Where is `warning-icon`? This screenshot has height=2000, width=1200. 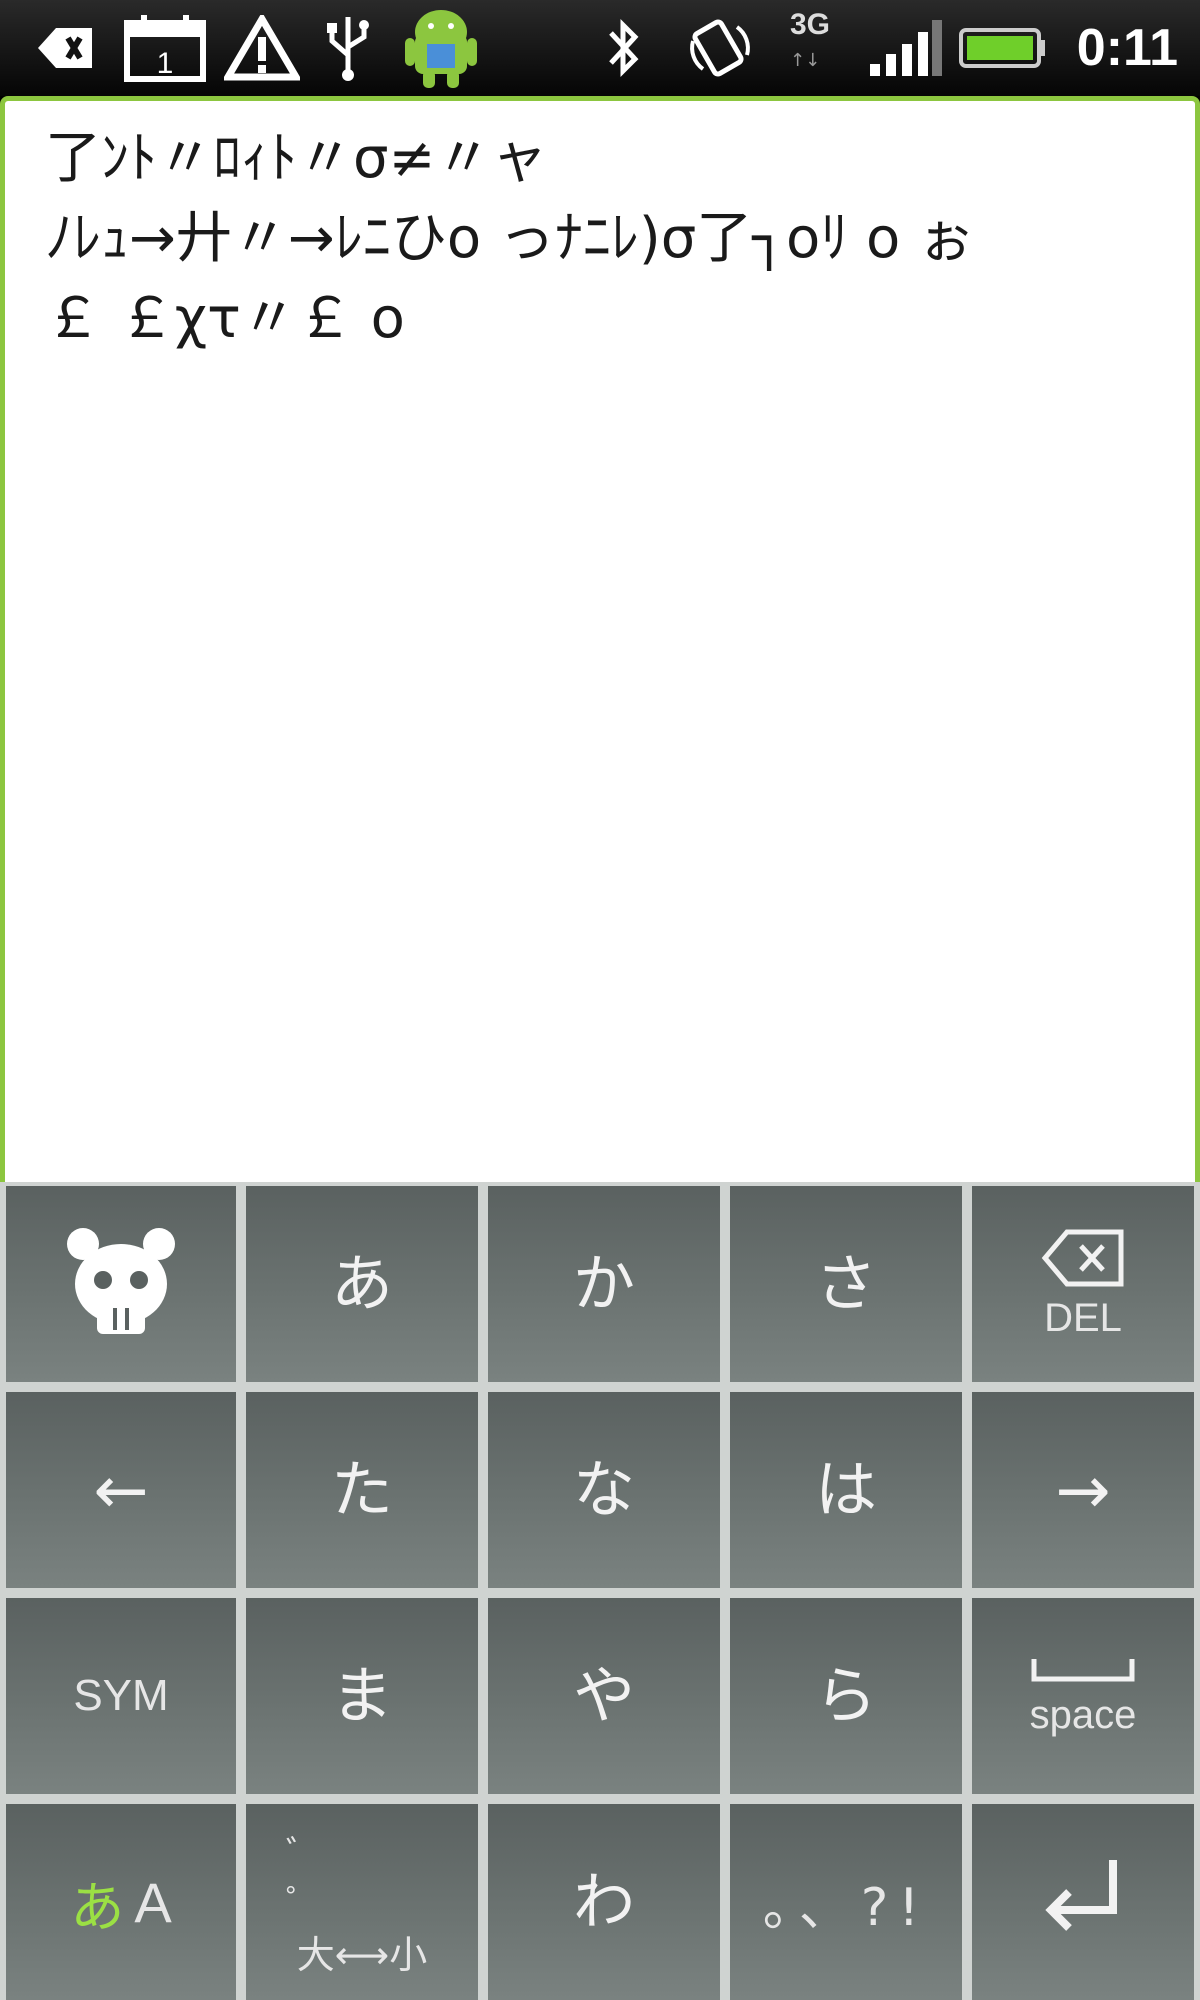
warning-icon is located at coordinates (262, 48).